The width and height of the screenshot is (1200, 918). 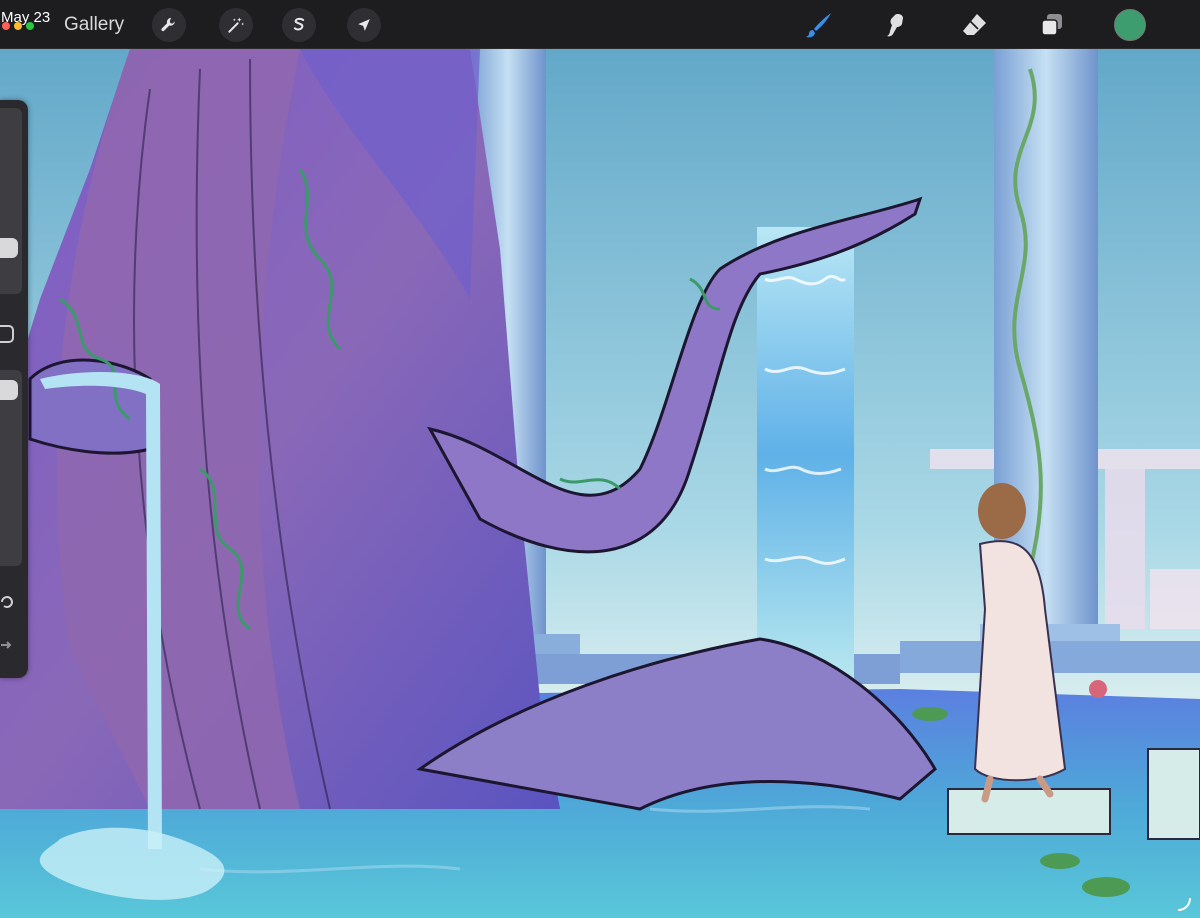 I want to click on selection-button, so click(x=299, y=25).